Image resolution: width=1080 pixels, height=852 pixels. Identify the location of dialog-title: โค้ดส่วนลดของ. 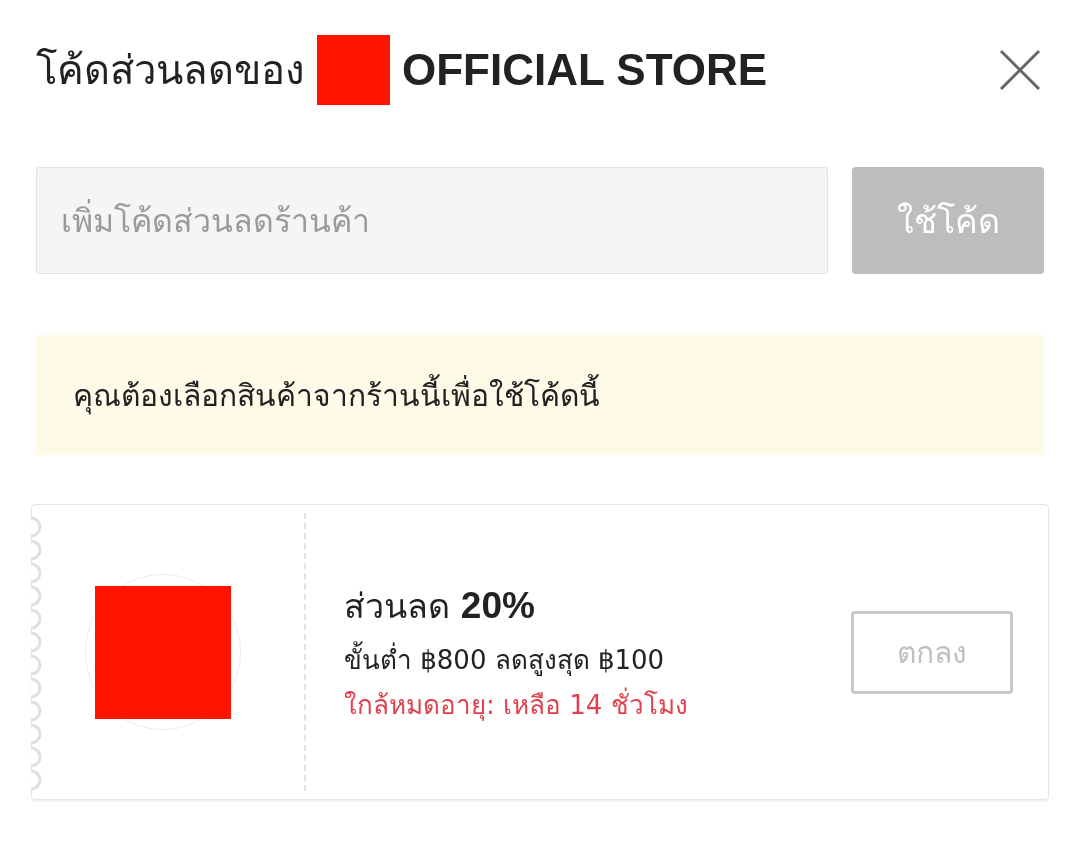
(170, 70).